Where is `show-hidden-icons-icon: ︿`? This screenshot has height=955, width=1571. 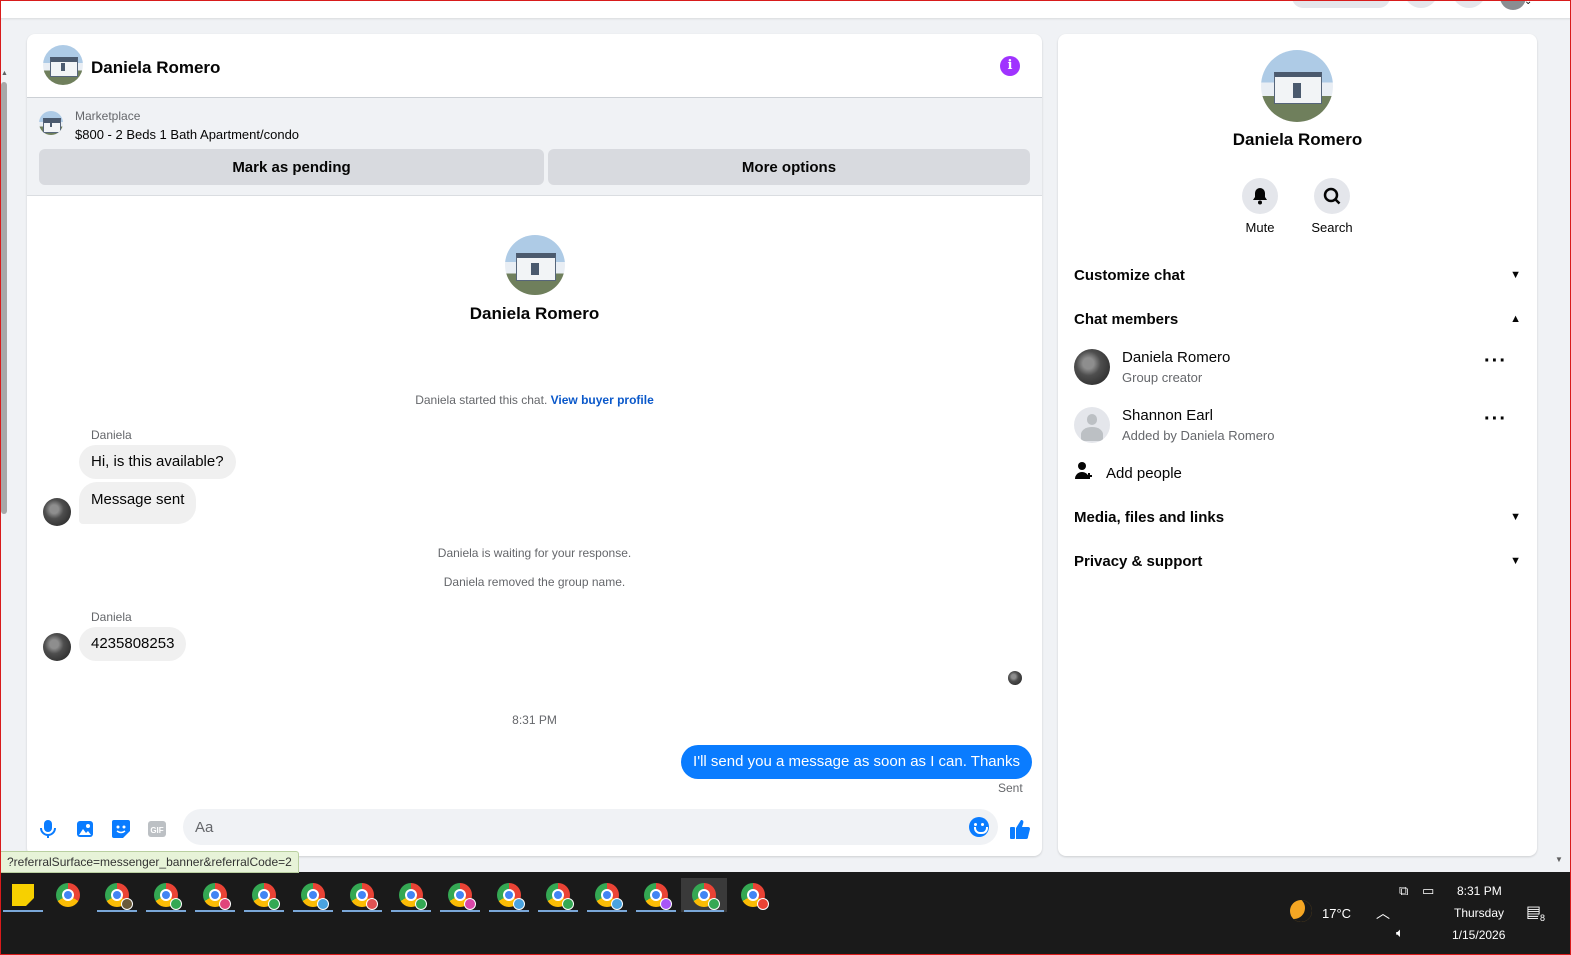
show-hidden-icons-icon: ︿ is located at coordinates (1383, 913).